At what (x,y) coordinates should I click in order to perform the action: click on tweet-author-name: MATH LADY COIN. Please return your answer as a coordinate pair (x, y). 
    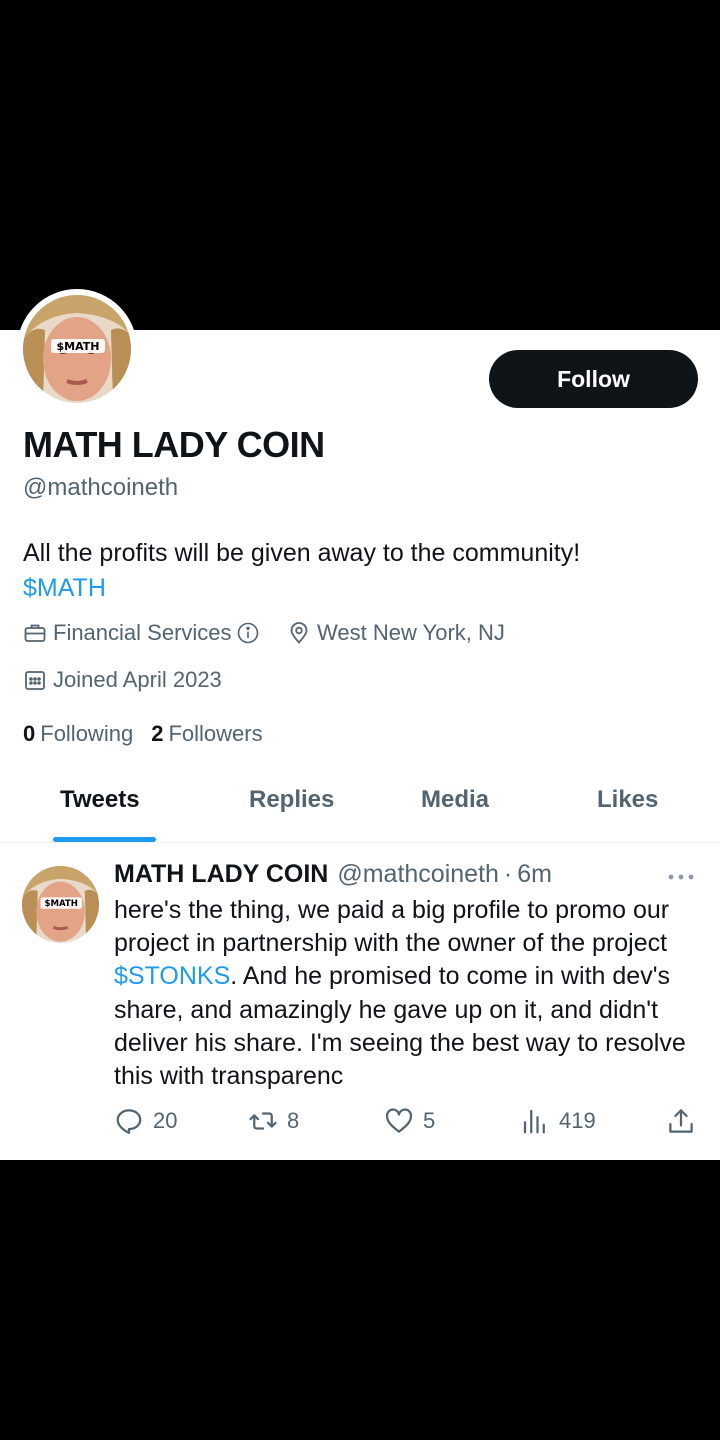
    Looking at the image, I should click on (221, 874).